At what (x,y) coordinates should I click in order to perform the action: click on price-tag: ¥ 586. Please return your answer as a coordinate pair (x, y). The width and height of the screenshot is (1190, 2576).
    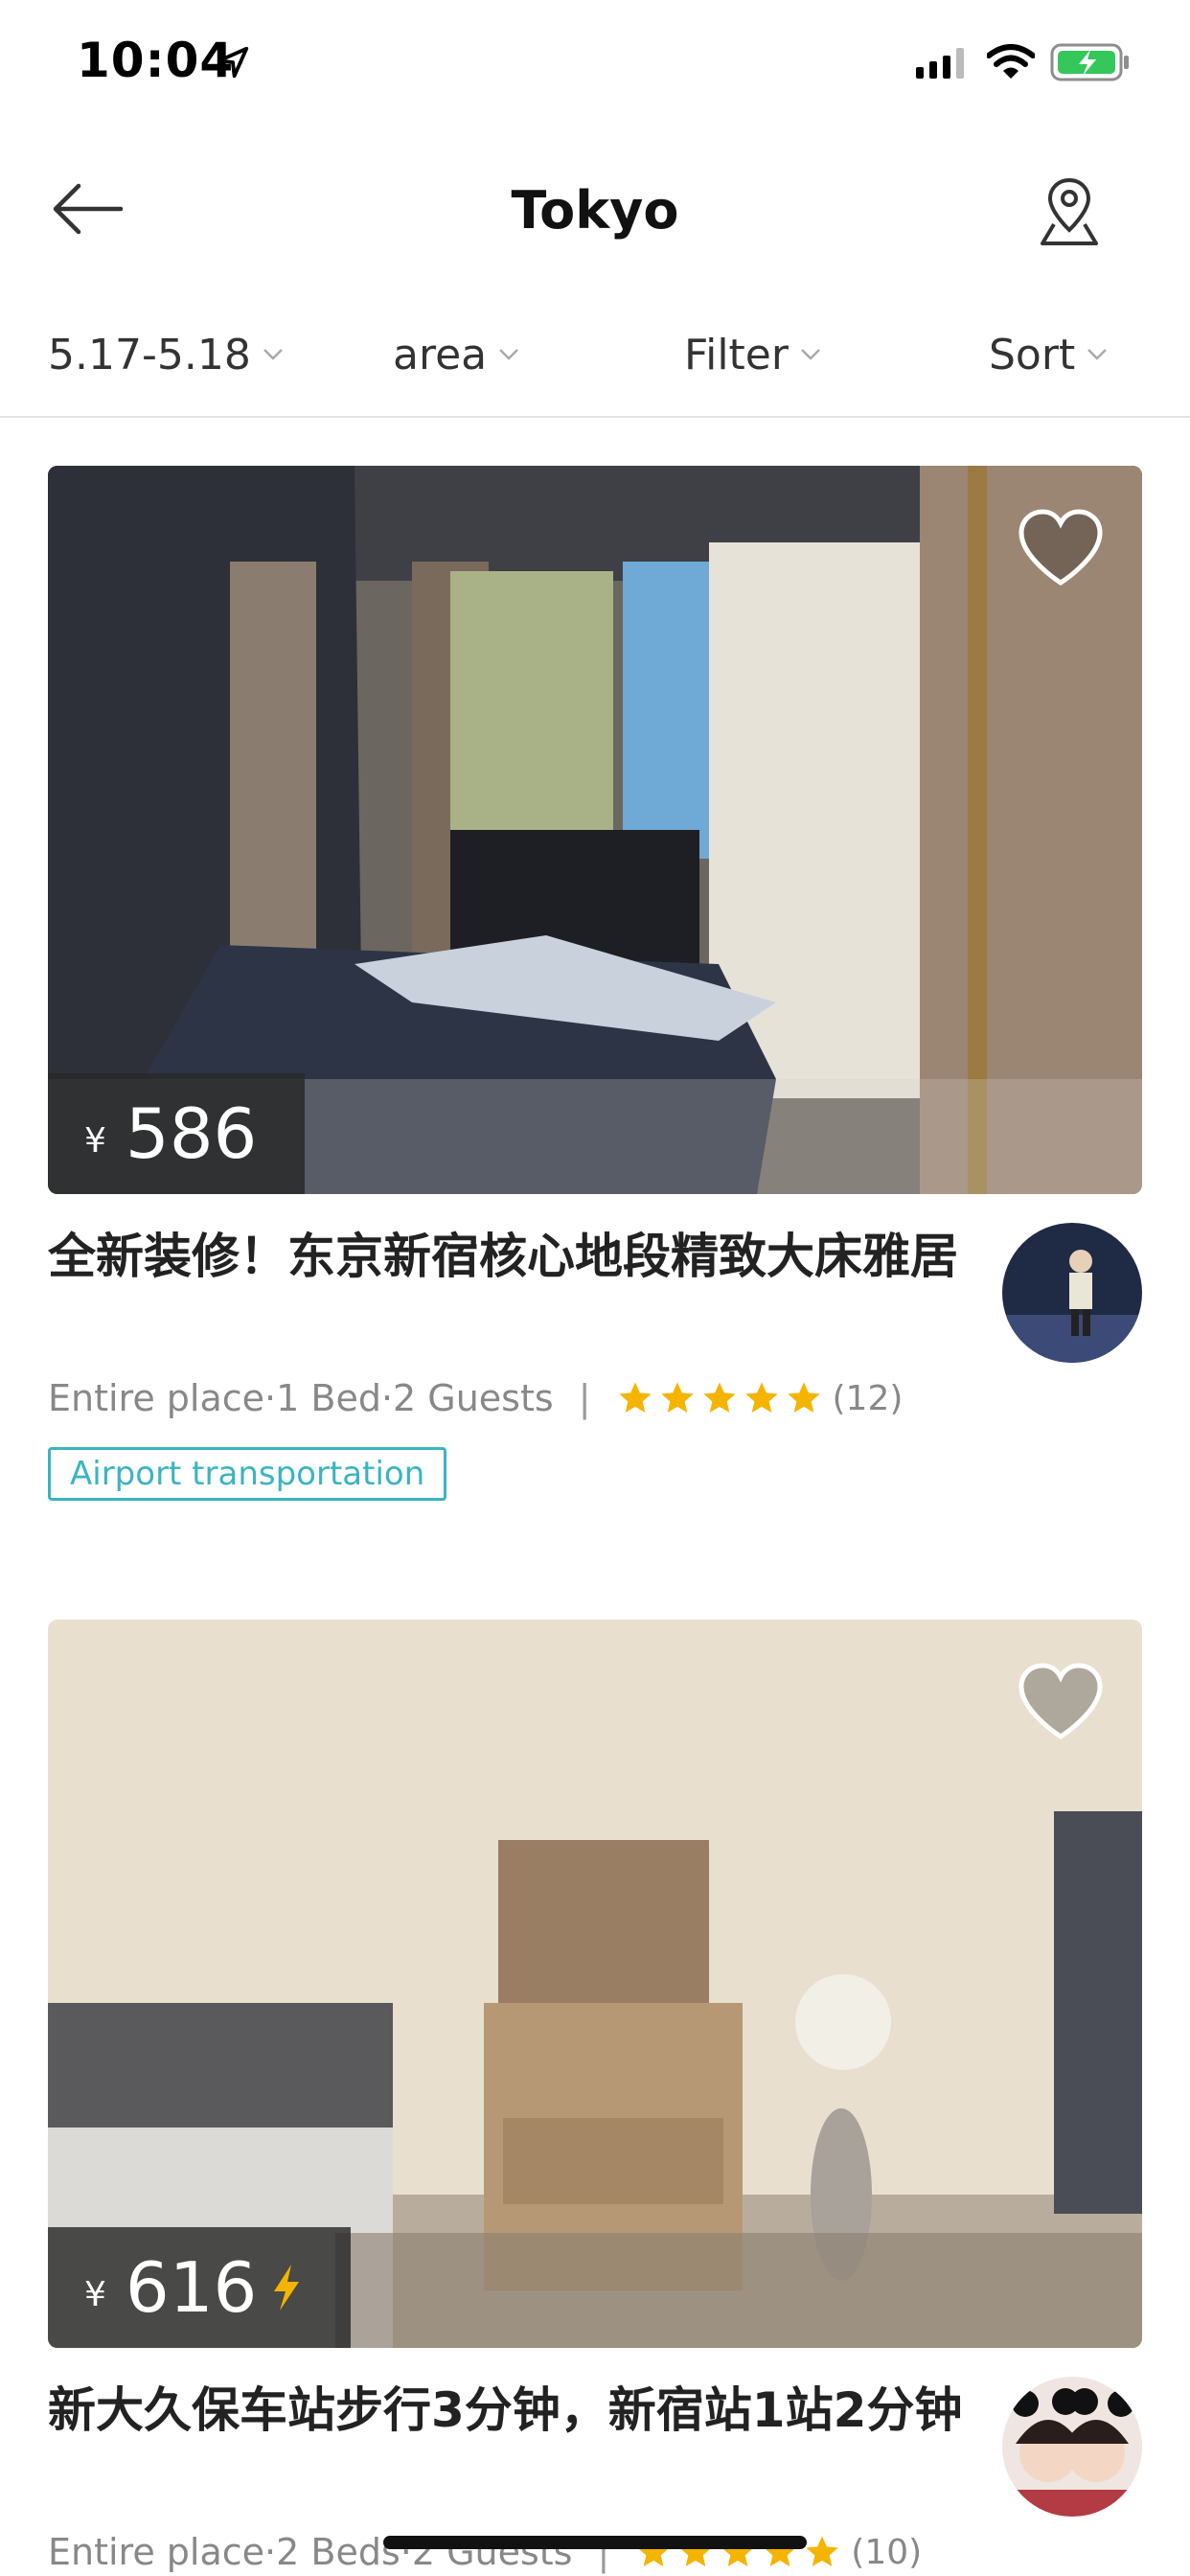
    Looking at the image, I should click on (177, 1133).